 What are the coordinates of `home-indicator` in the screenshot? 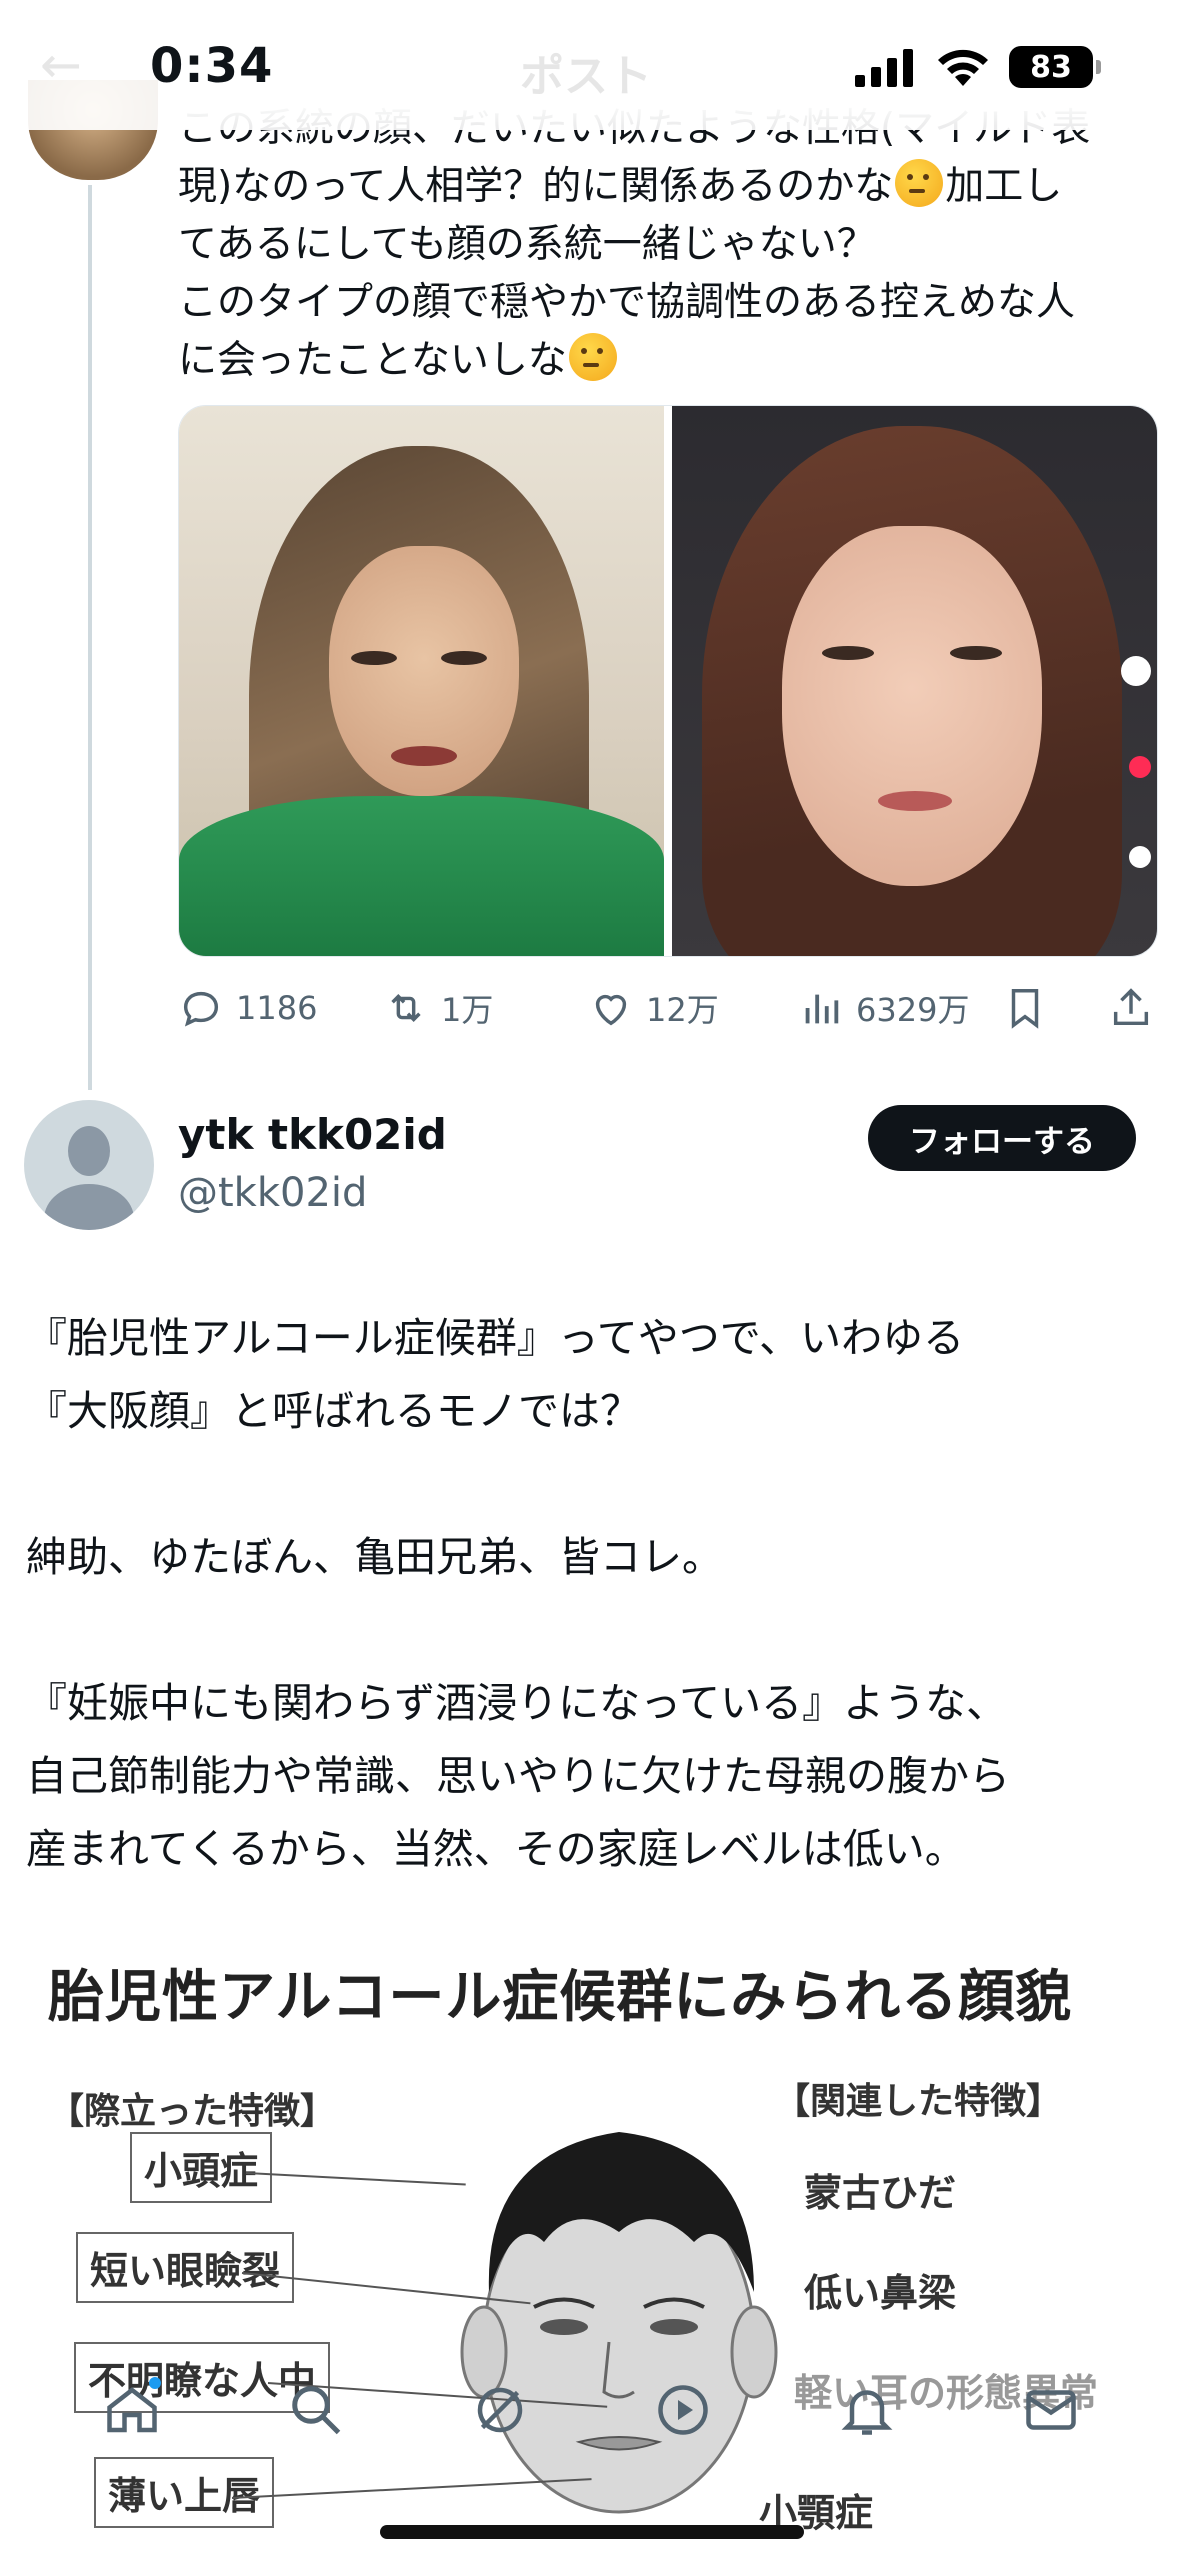 It's located at (592, 2532).